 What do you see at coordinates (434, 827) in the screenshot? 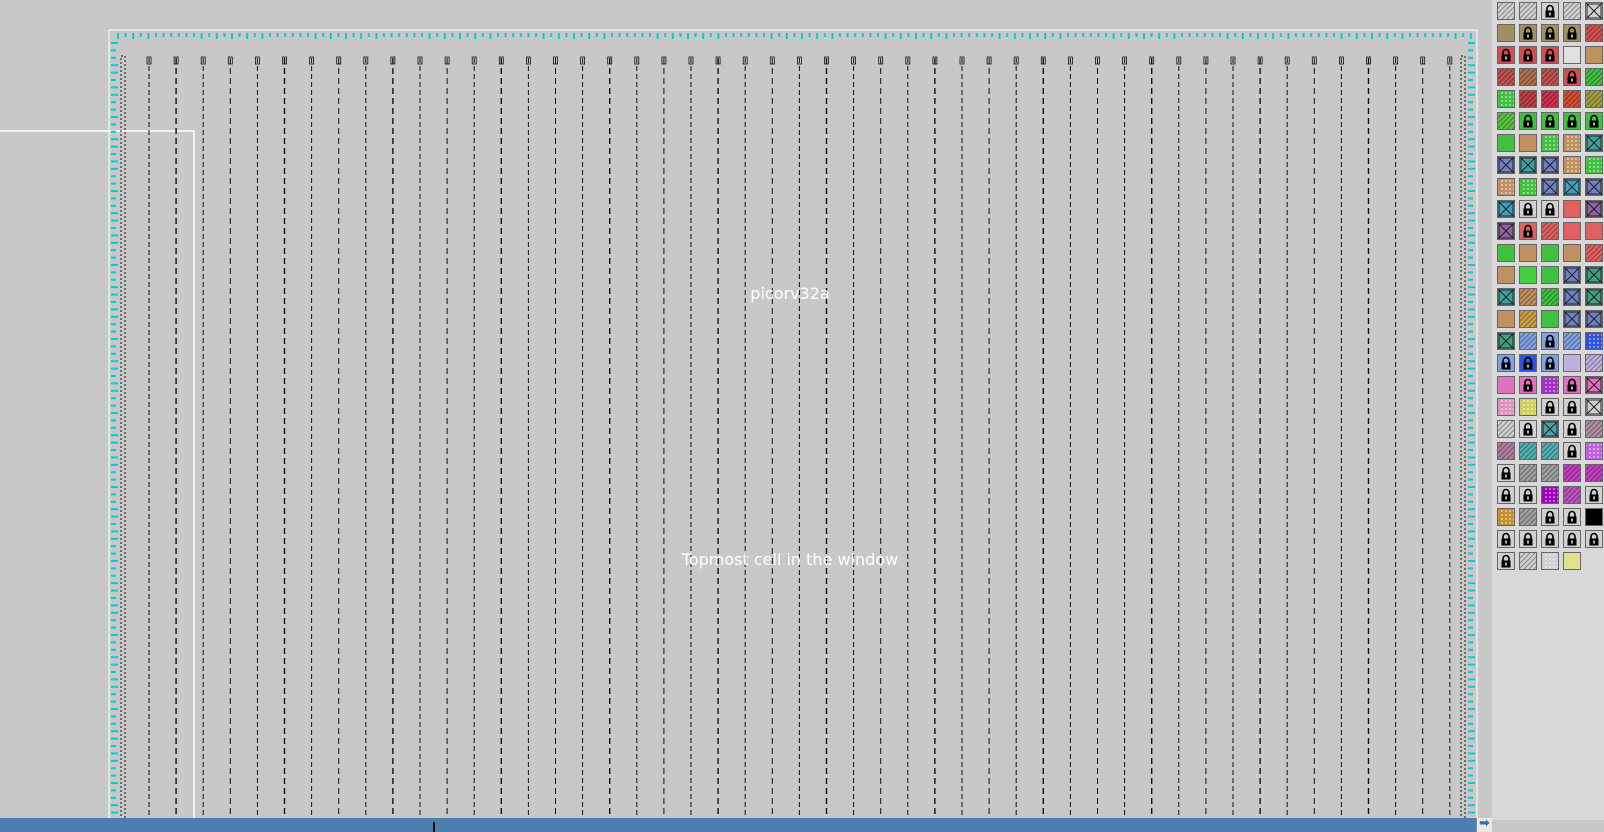
I see `scrollbar-thumb` at bounding box center [434, 827].